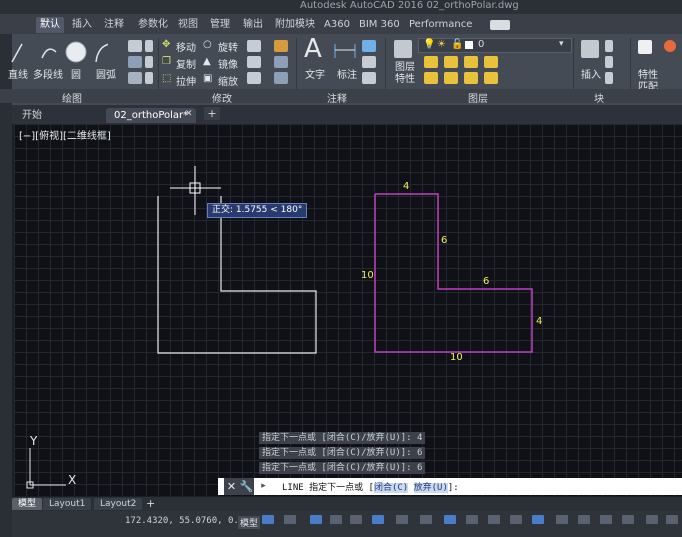  Describe the element at coordinates (231, 486) in the screenshot. I see `close-icon: ✕` at that location.